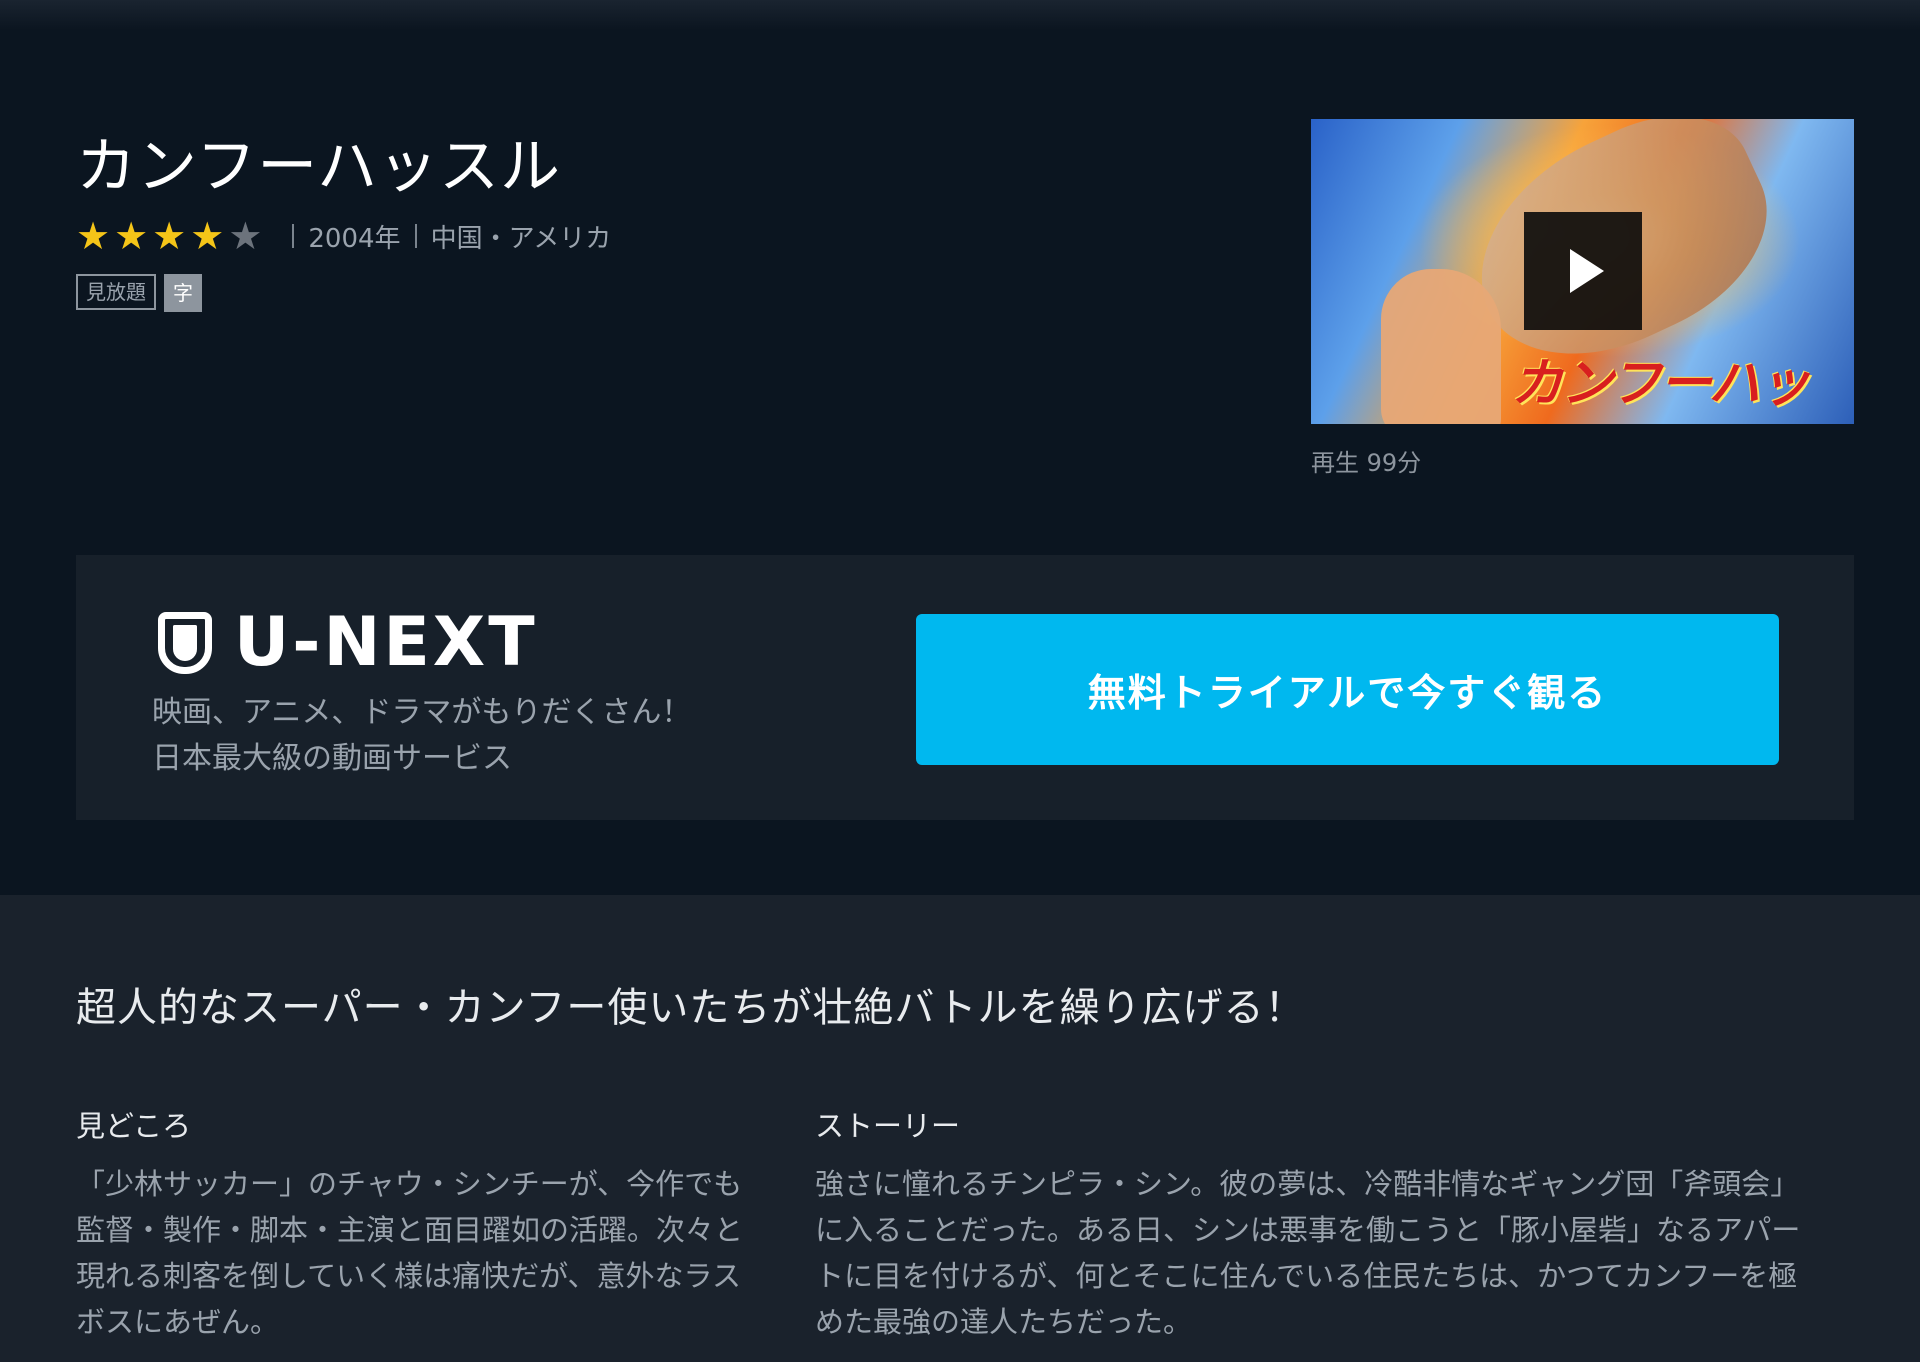 This screenshot has height=1362, width=1920. I want to click on highlights-heading: 見どころ, so click(134, 1126).